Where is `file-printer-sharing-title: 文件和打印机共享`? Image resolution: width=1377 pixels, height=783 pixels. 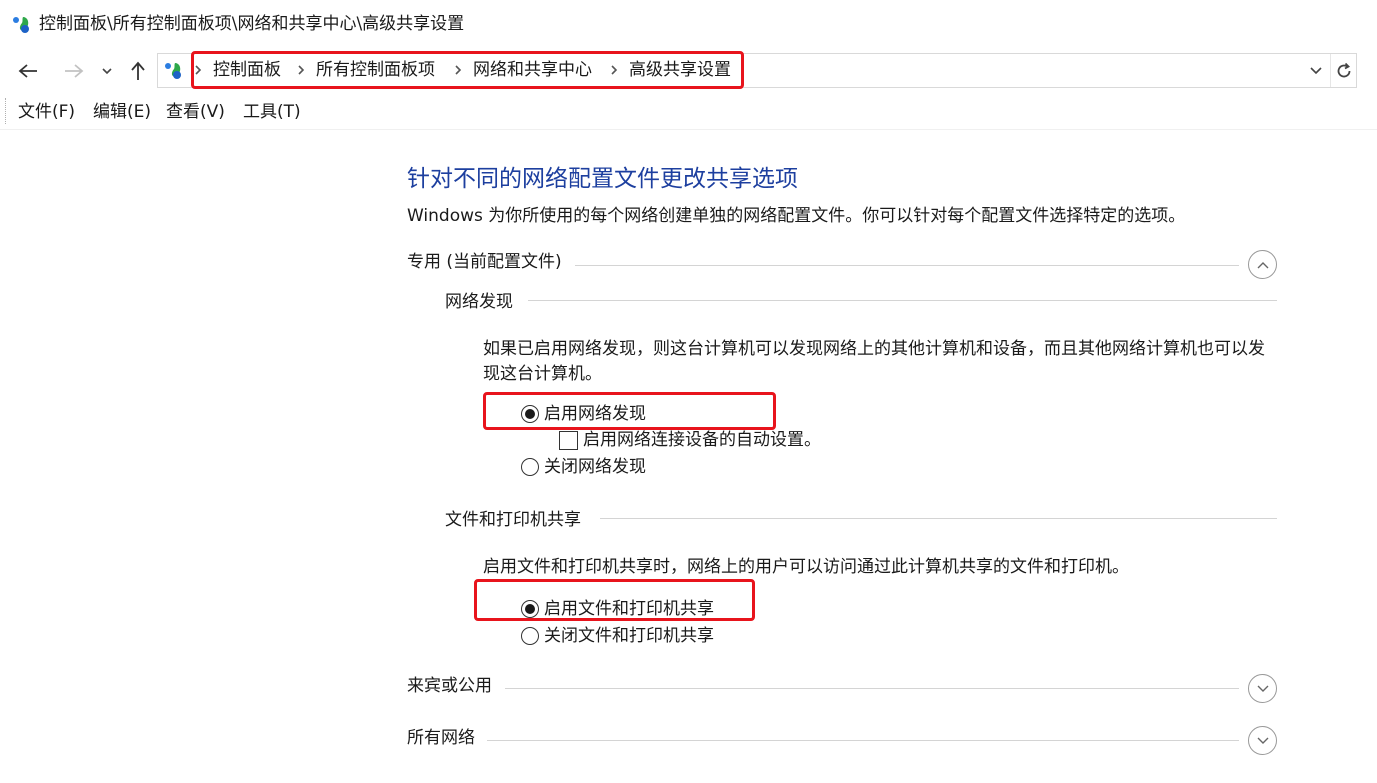 file-printer-sharing-title: 文件和打印机共享 is located at coordinates (517, 520).